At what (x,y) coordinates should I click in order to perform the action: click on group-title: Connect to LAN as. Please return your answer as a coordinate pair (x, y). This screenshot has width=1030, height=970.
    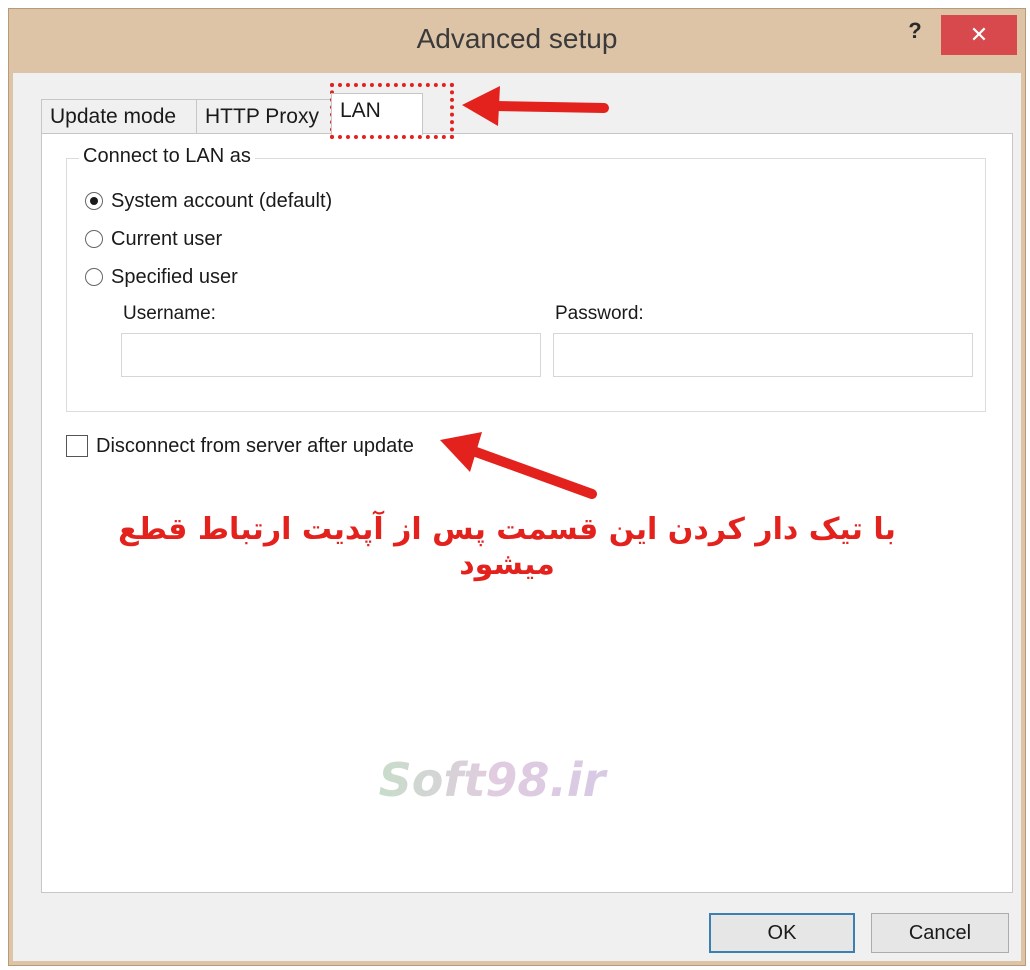
    Looking at the image, I should click on (167, 156).